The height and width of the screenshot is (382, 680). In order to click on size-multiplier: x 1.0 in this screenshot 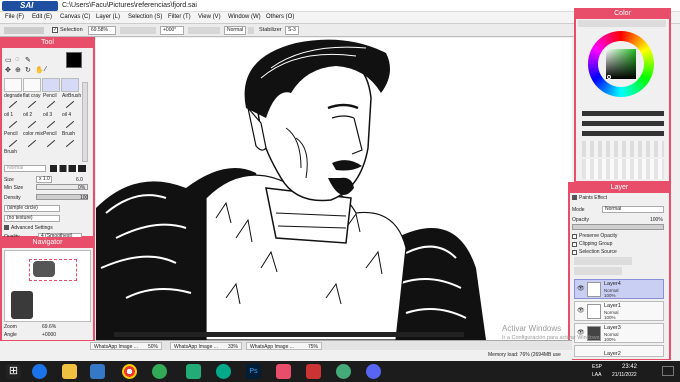, I will do `click(44, 179)`.